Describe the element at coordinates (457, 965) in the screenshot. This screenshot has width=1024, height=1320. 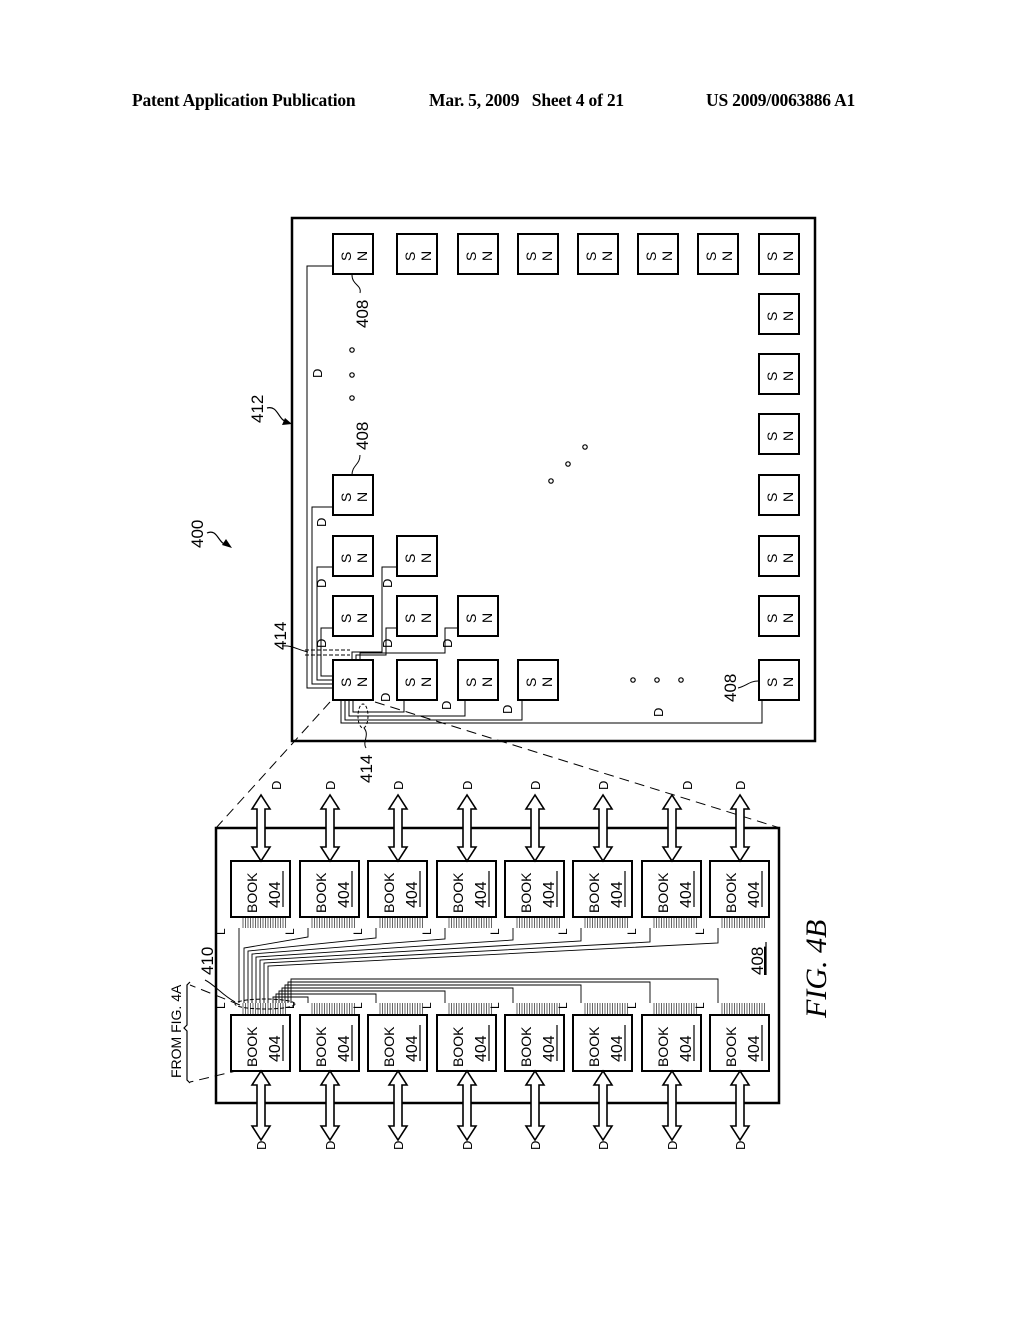
I see `local-link-line` at that location.